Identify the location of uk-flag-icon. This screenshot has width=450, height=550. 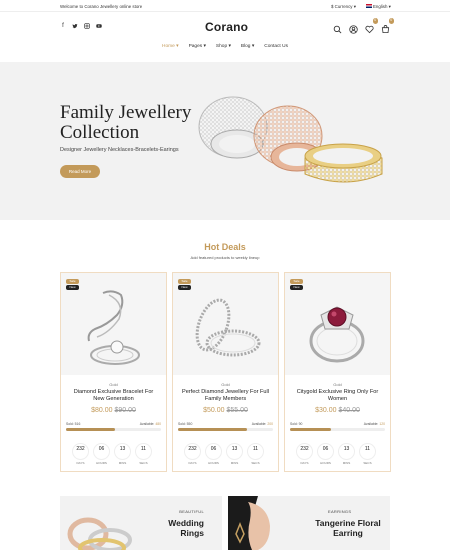
(369, 6).